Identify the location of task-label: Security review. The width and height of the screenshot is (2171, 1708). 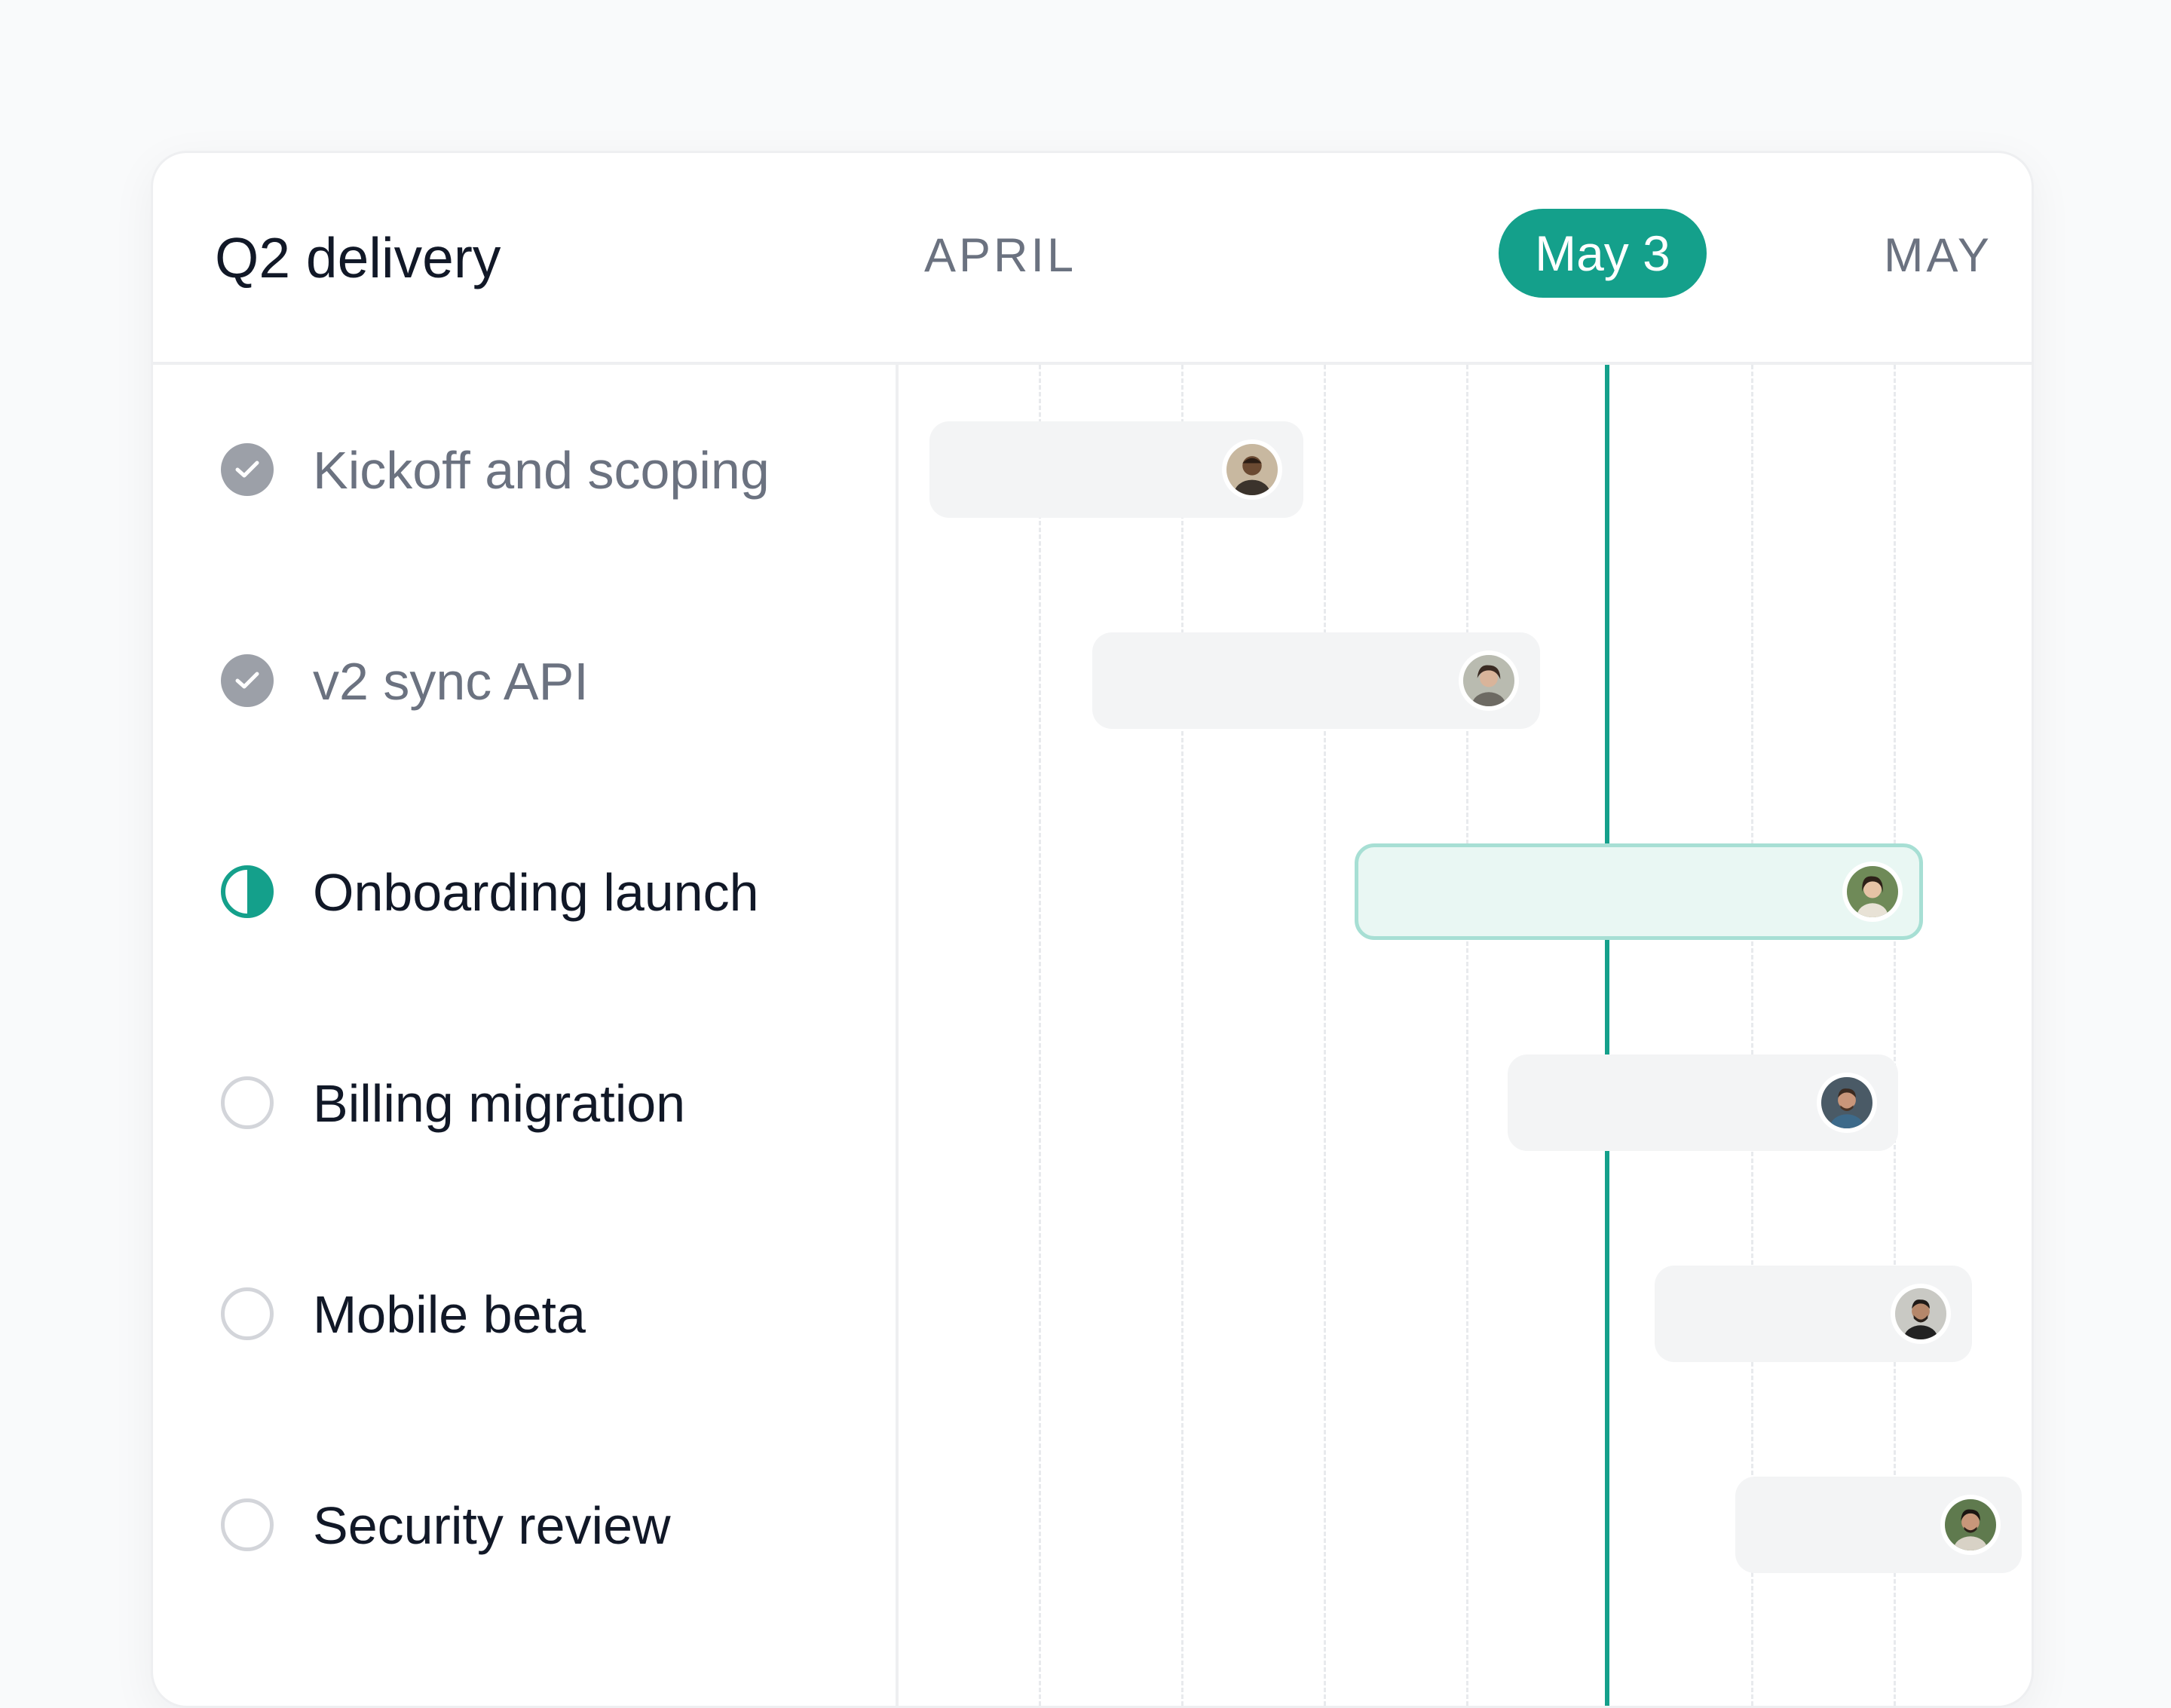
(492, 1525).